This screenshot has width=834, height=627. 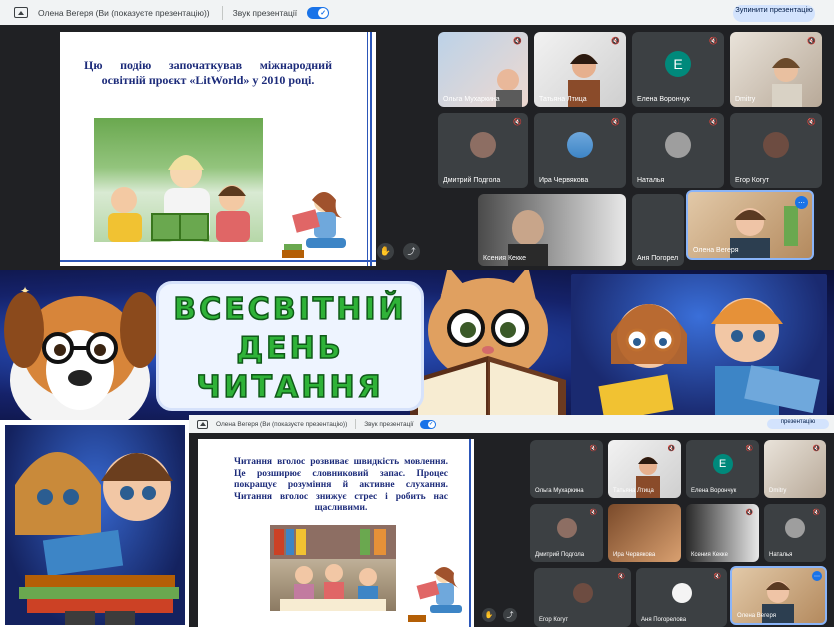 I want to click on kids-reading-illustration-right, so click(x=699, y=345).